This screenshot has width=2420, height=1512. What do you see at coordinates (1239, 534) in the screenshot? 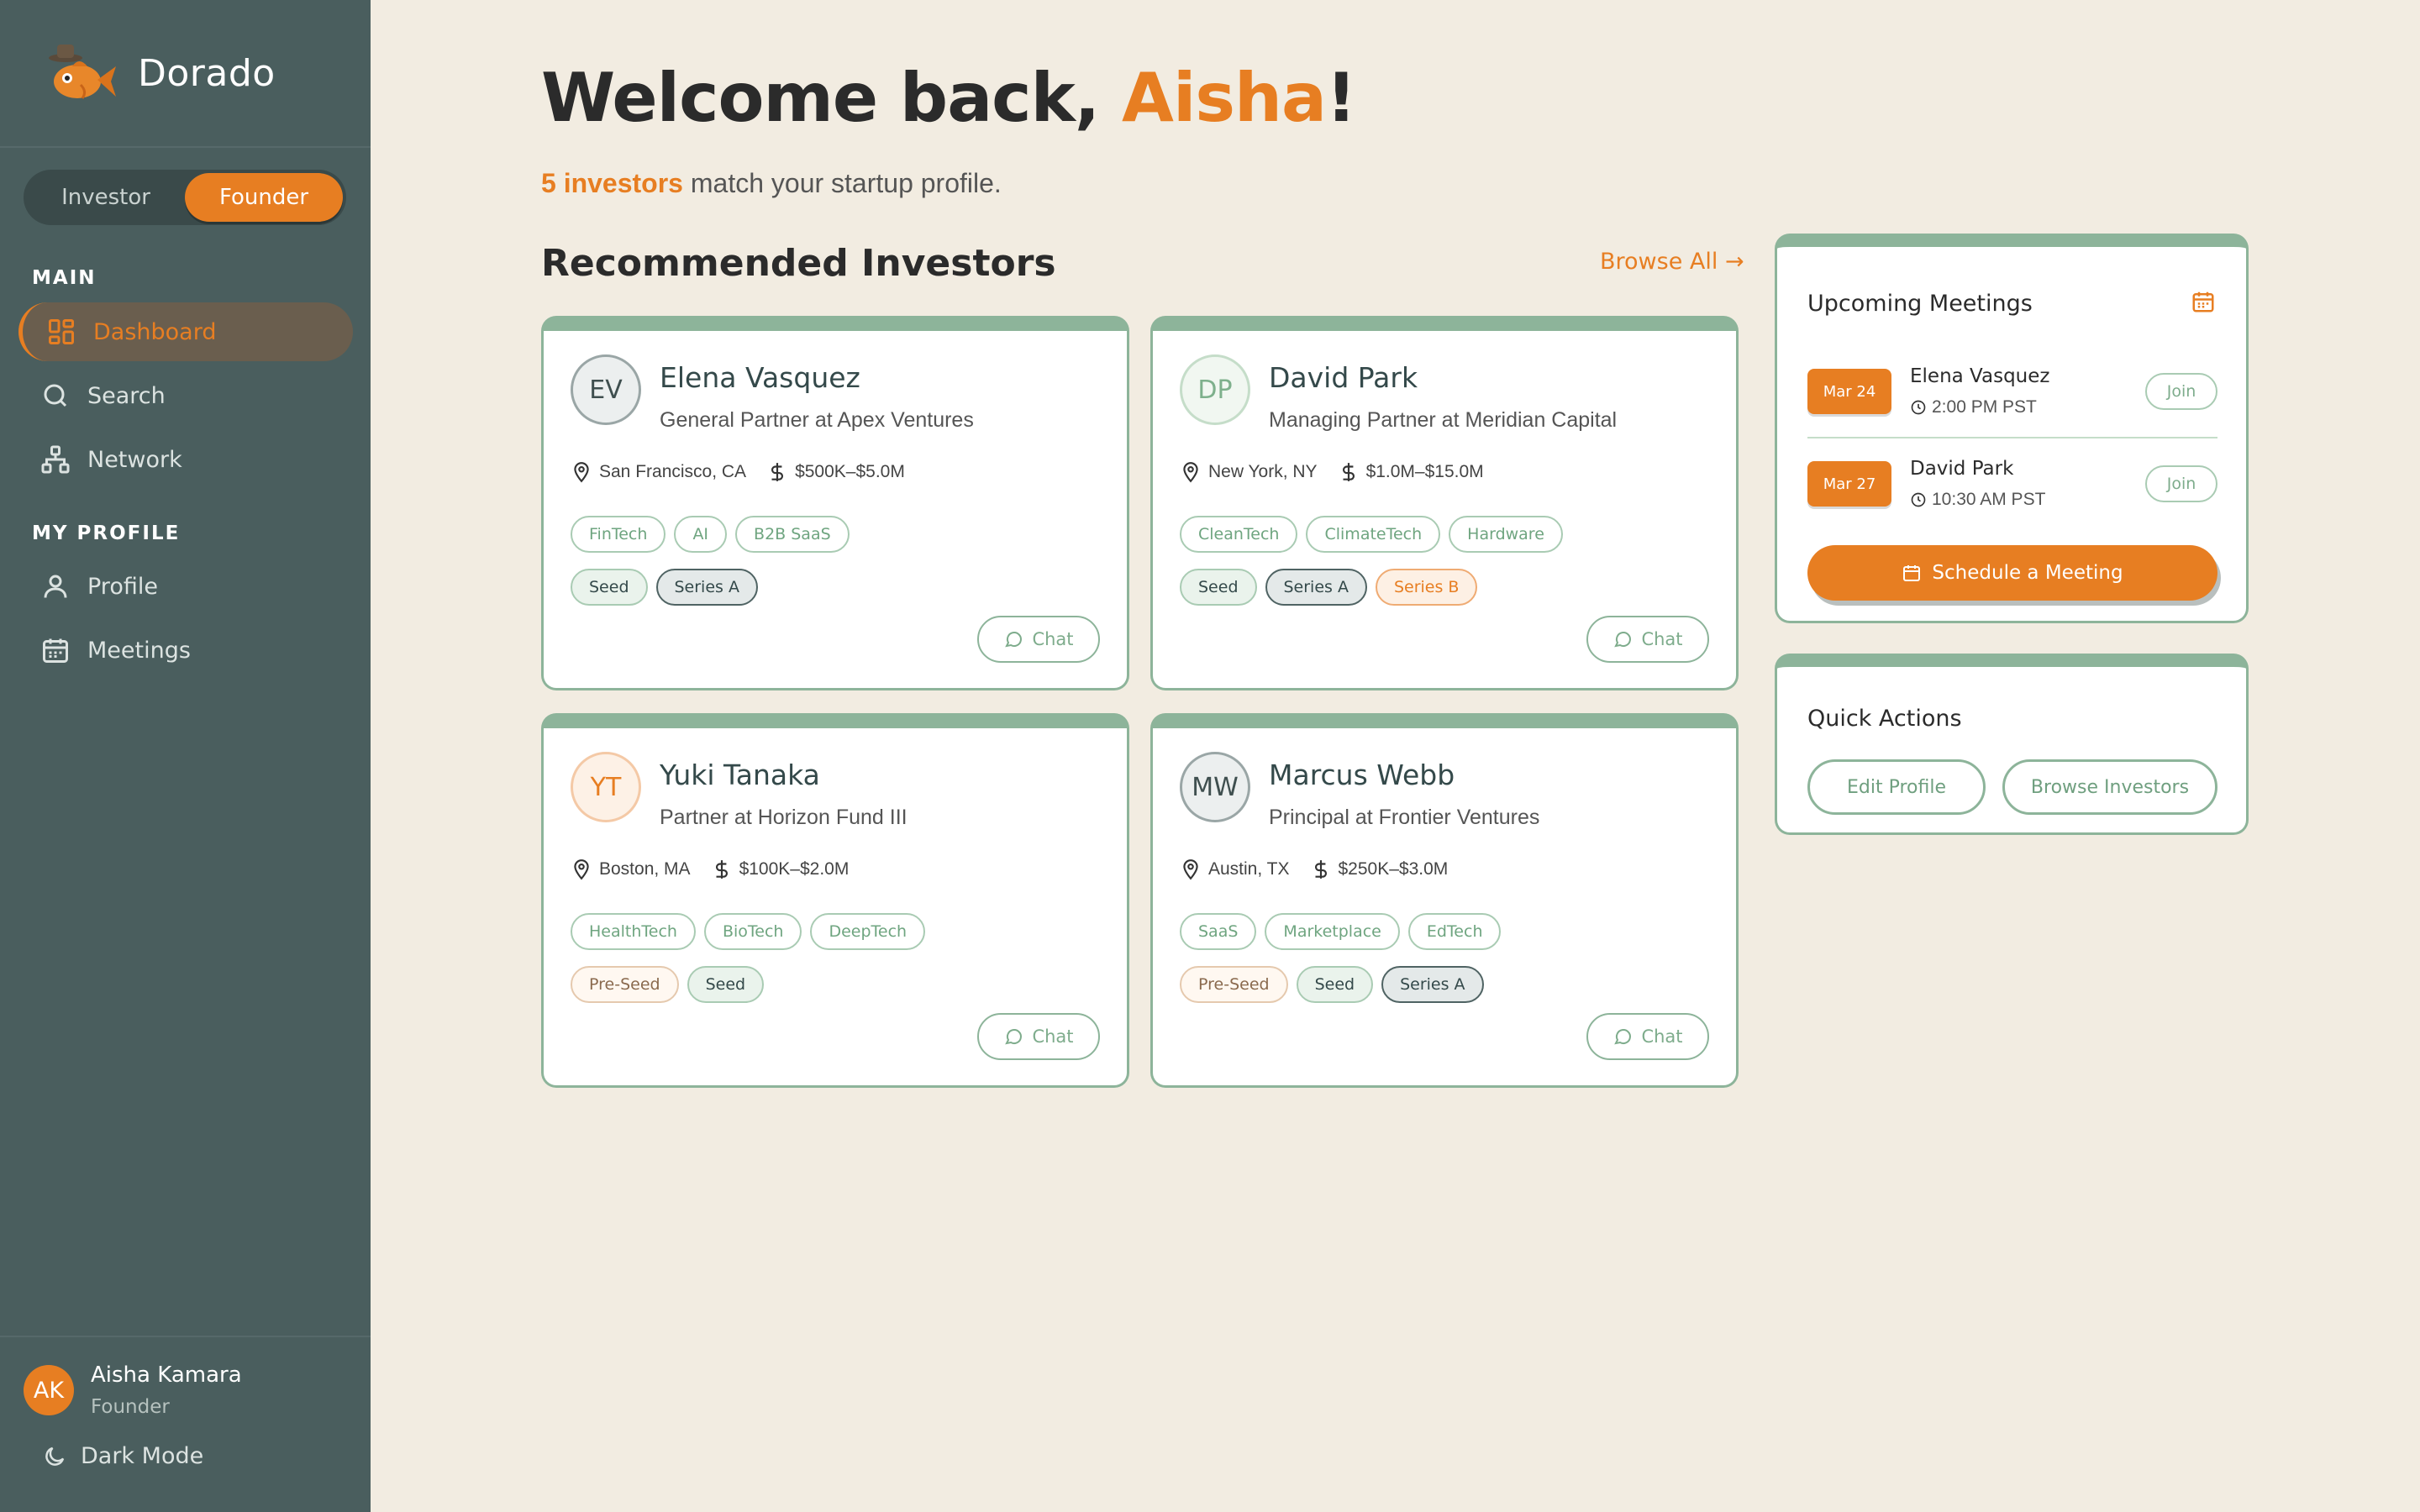
I see `sector-tag: CleanTech` at bounding box center [1239, 534].